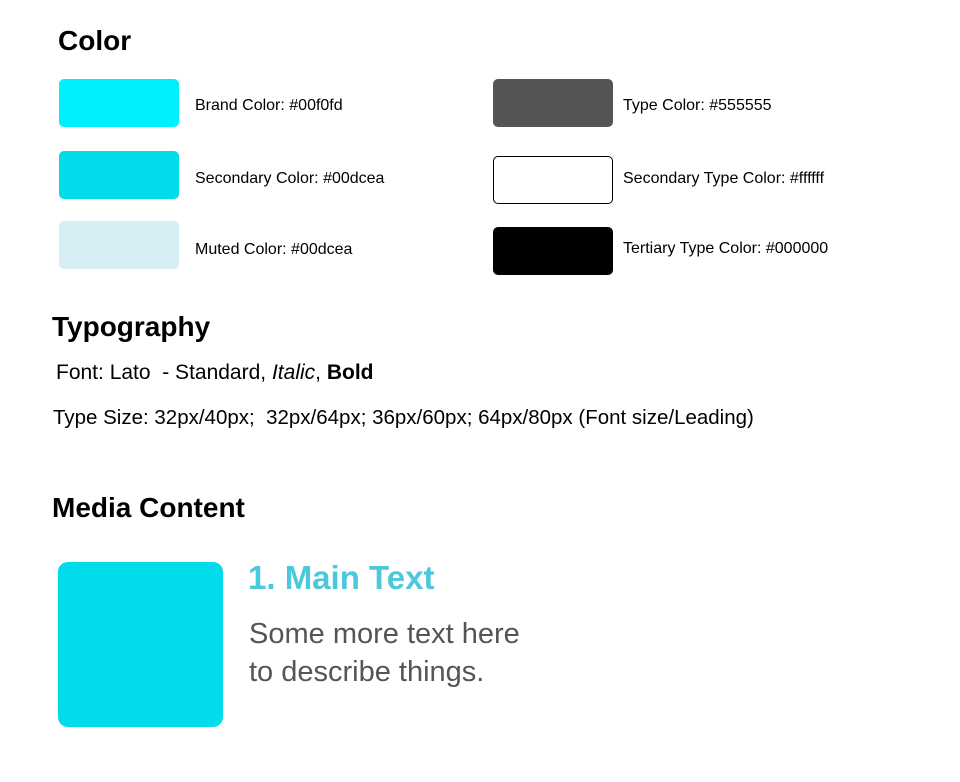 The image size is (960, 782). I want to click on secondary-type-color-label: Secondary Type Color: #ffffff, so click(724, 178).